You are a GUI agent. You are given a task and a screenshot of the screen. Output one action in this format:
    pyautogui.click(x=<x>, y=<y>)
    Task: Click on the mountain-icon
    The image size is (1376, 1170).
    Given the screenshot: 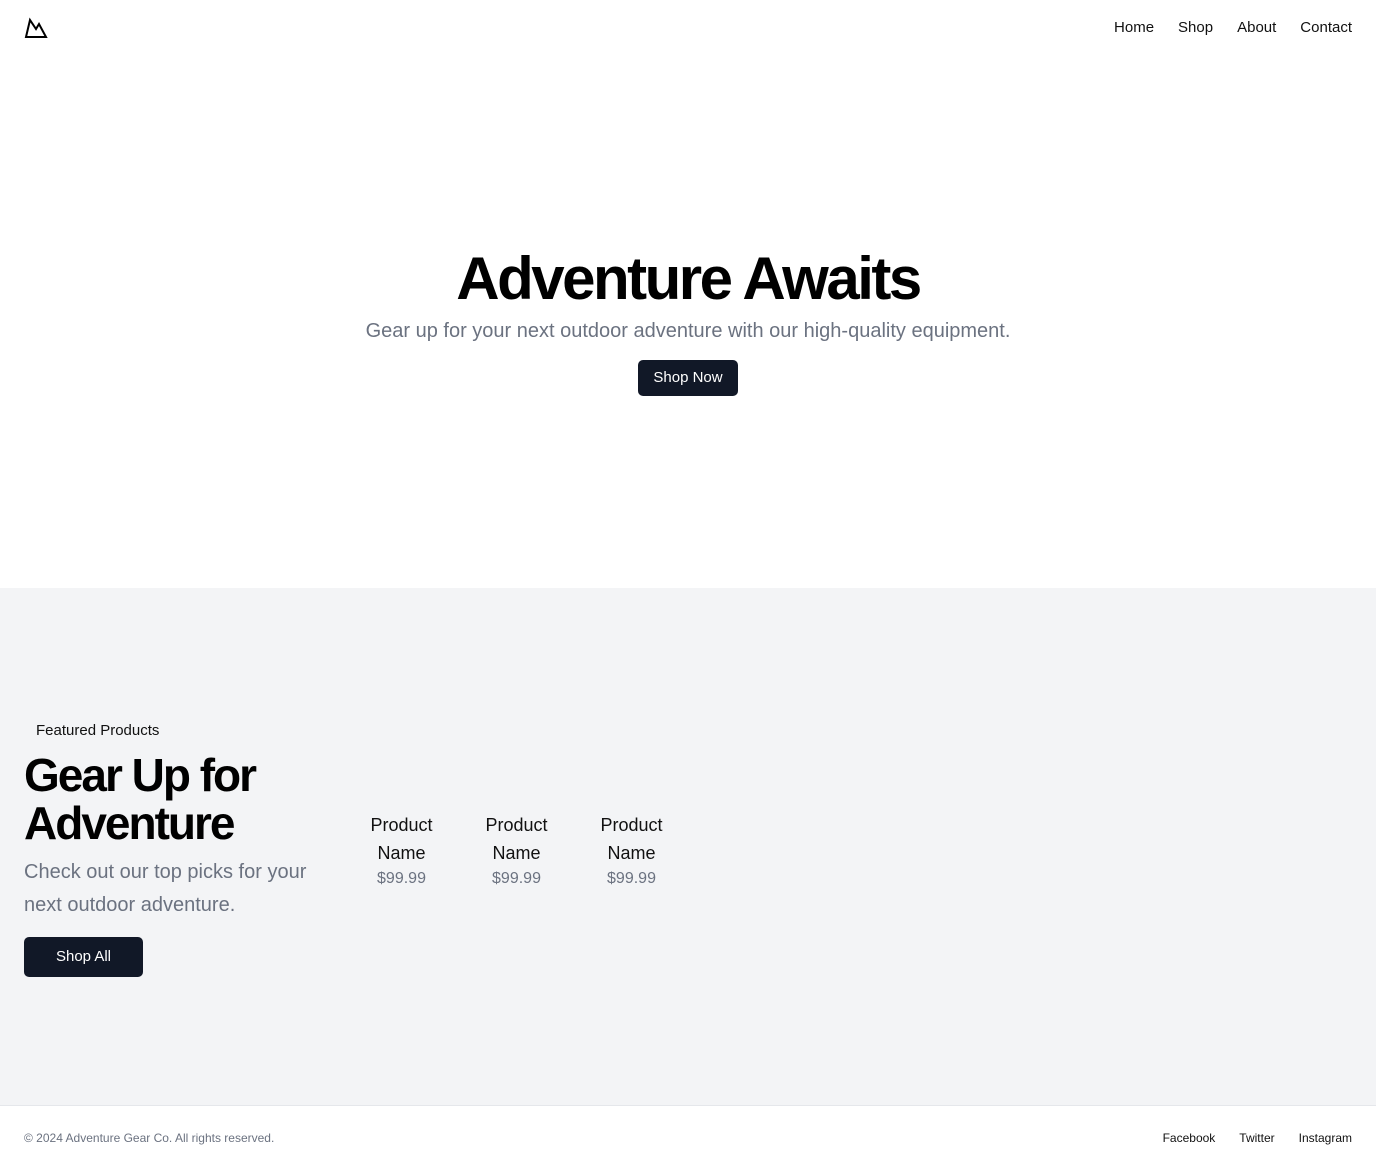 What is the action you would take?
    pyautogui.click(x=36, y=27)
    